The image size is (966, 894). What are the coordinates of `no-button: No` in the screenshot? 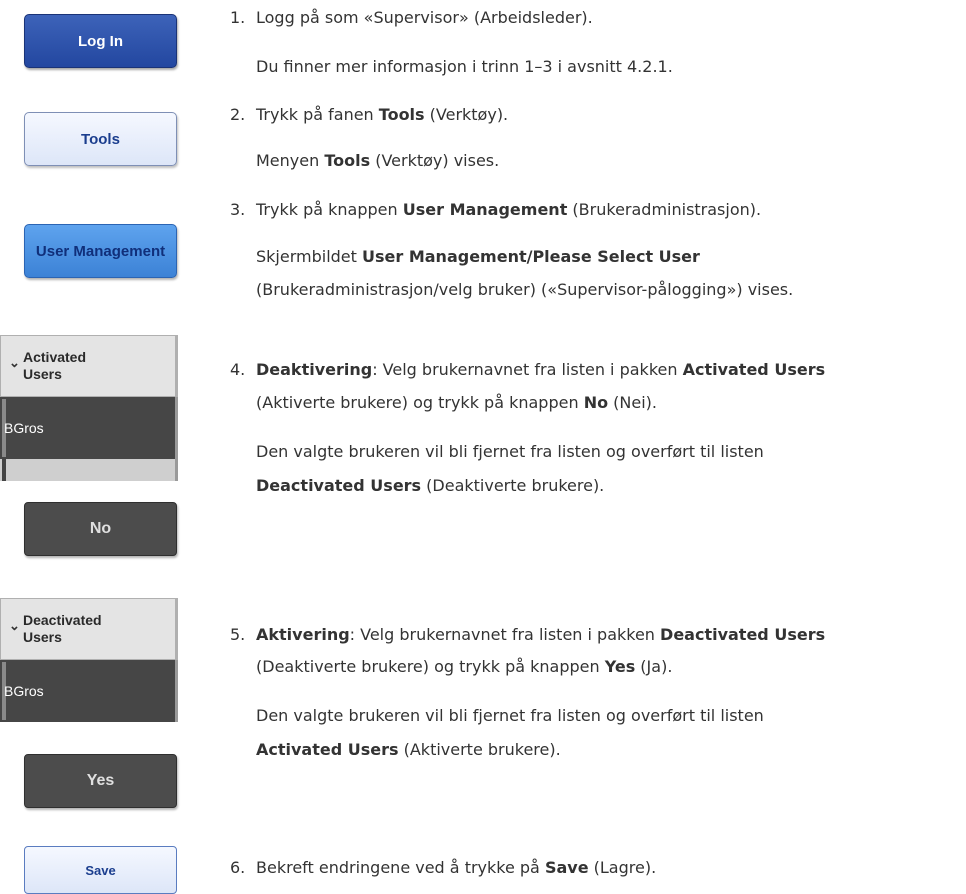 It's located at (100, 529).